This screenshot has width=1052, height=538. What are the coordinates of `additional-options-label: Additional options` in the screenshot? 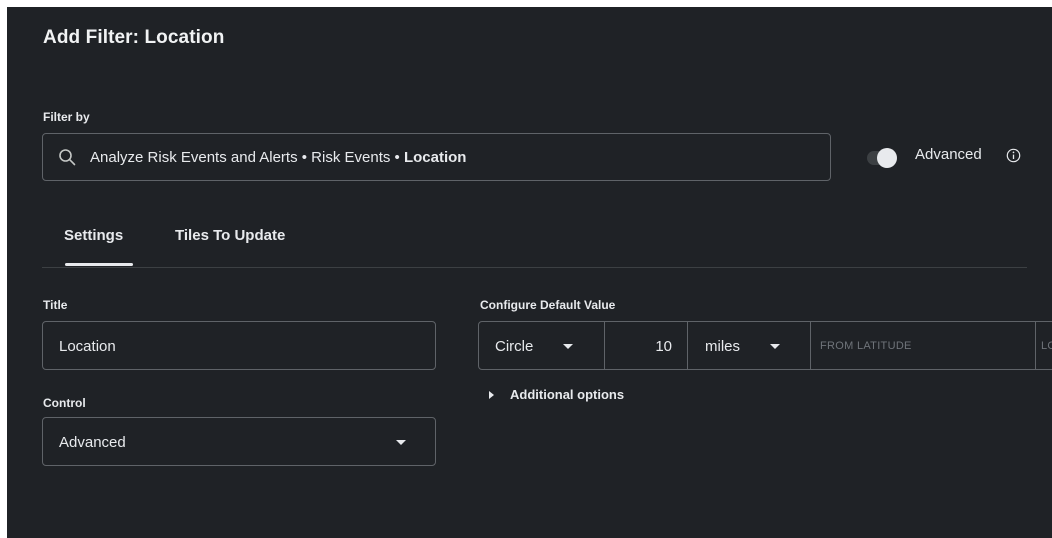 It's located at (567, 394).